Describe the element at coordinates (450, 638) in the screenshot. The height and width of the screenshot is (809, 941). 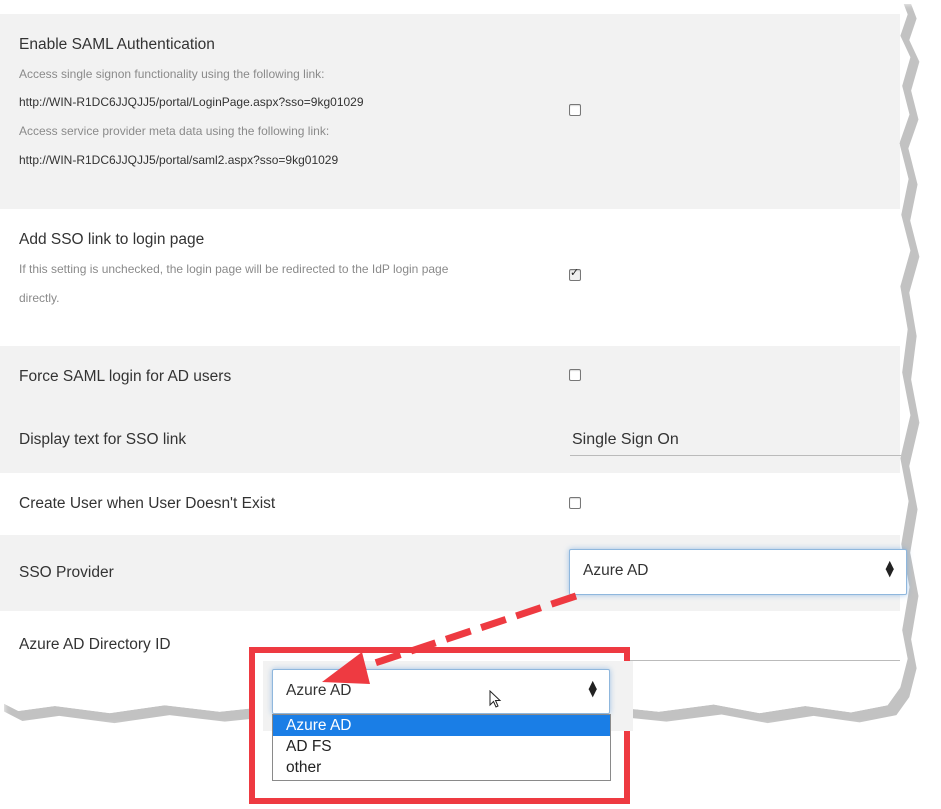
I see `dashed-arrow-icon` at that location.